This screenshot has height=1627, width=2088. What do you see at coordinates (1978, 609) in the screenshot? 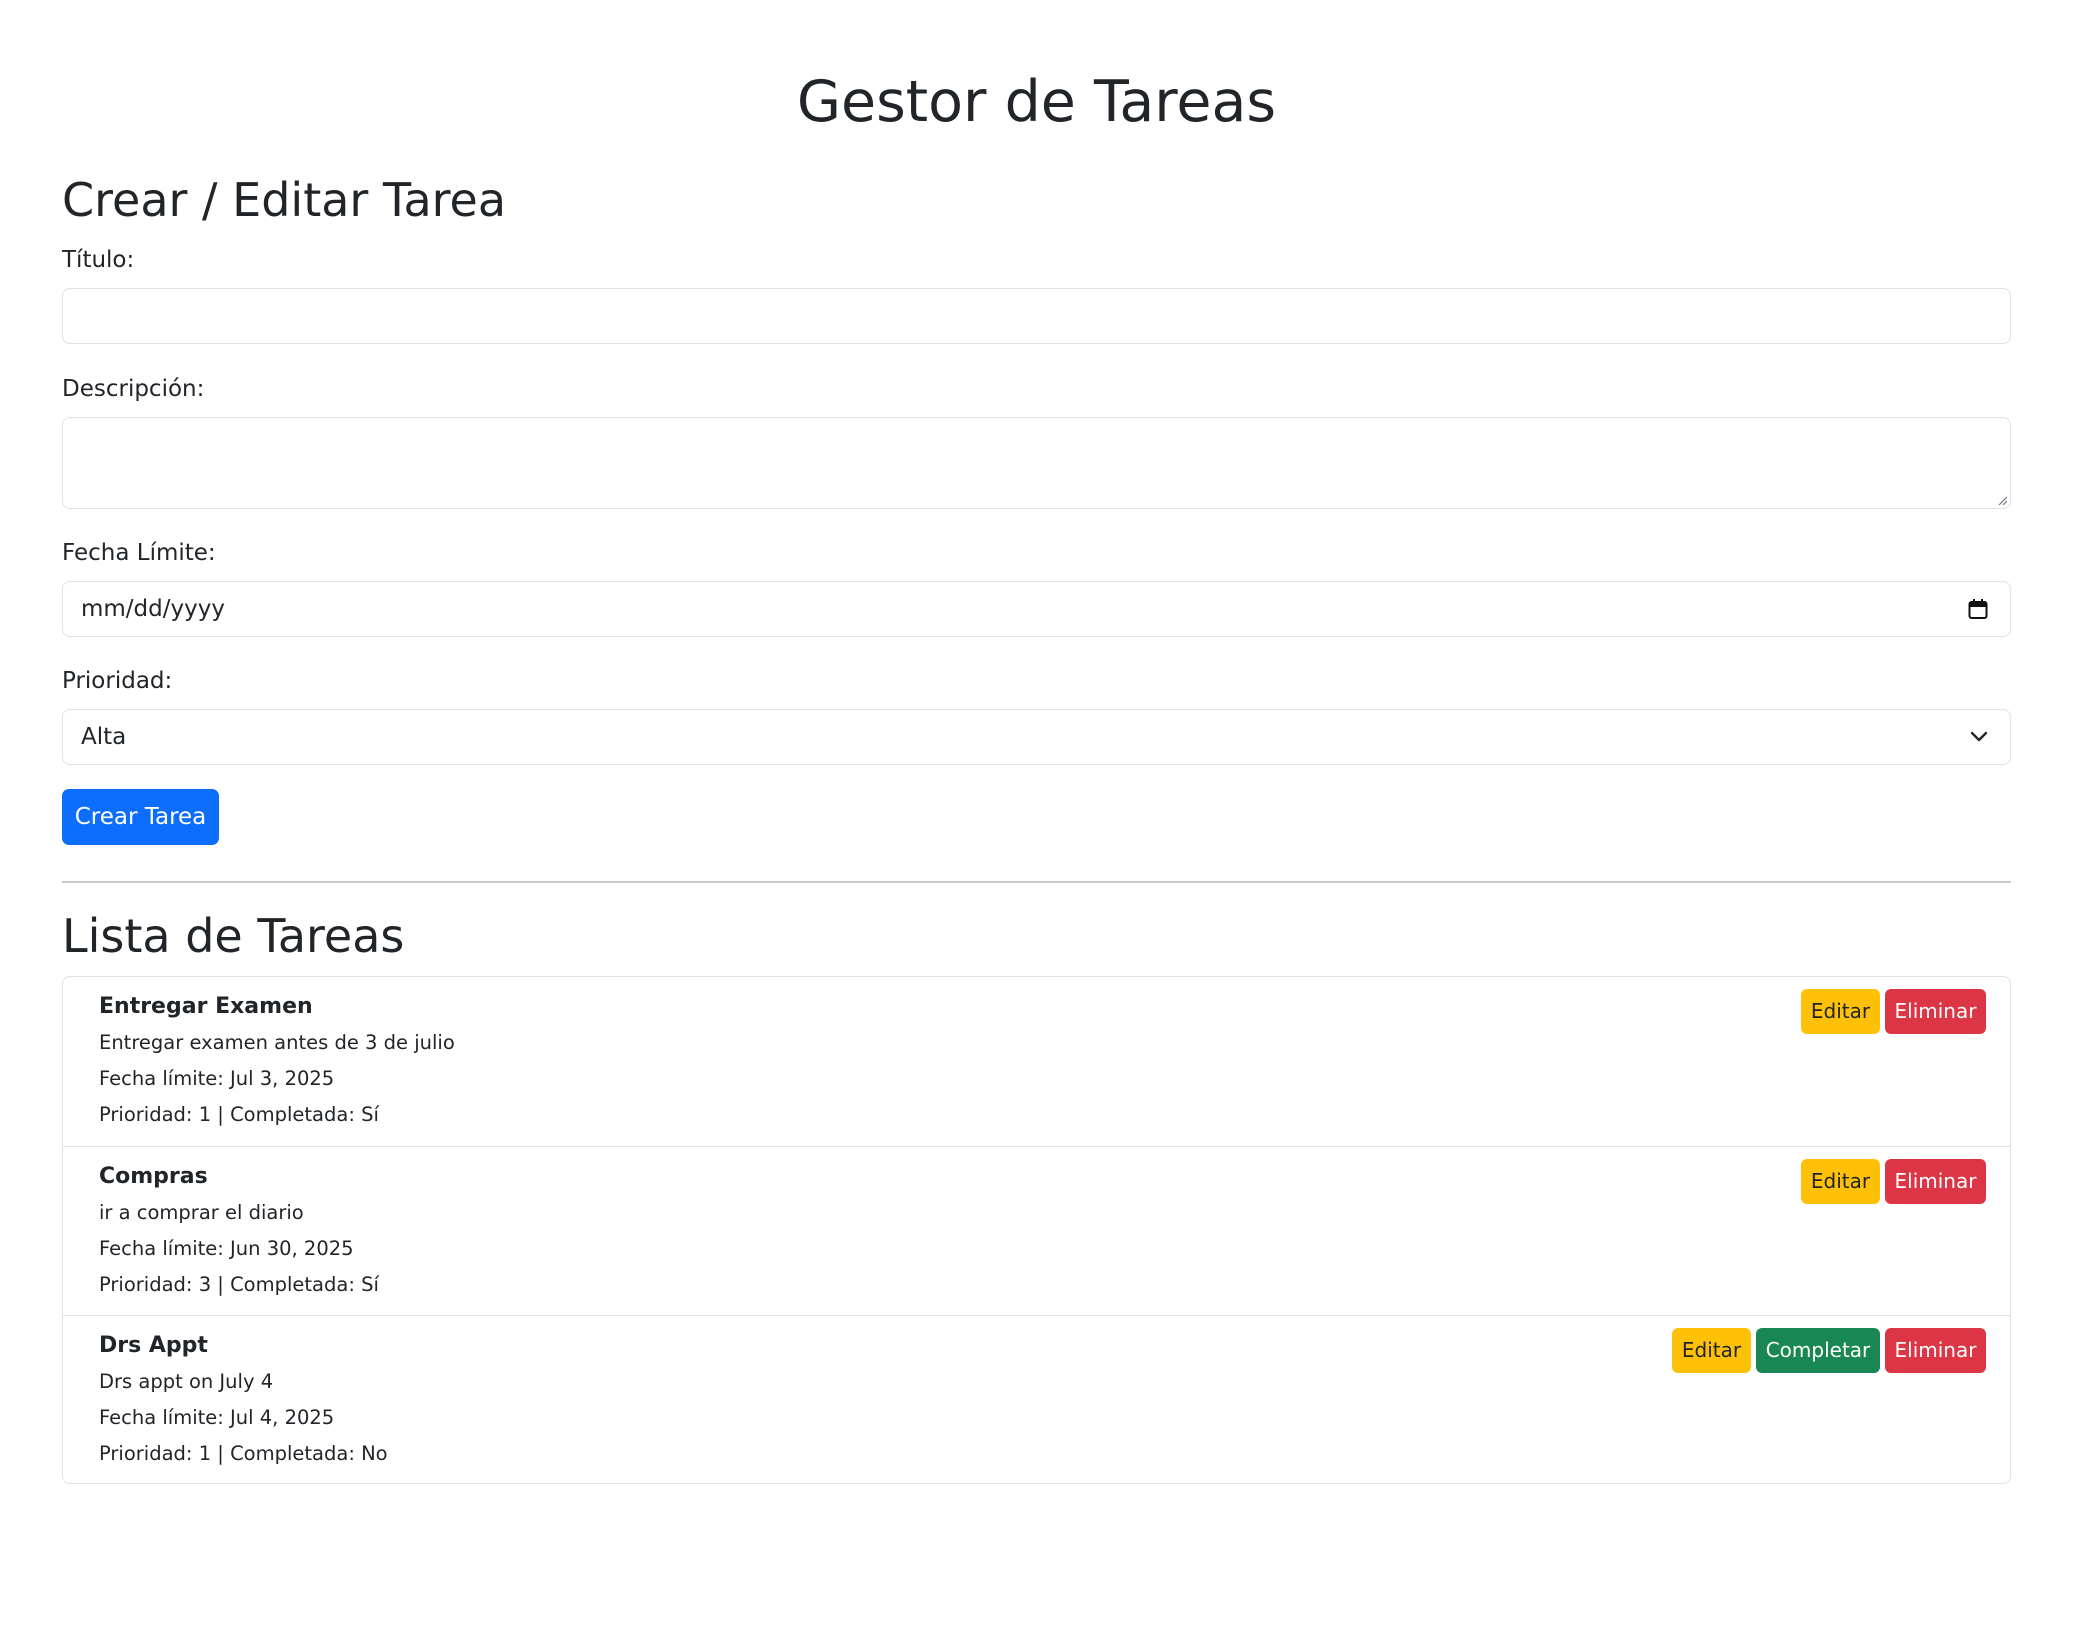
I see `calendar-icon` at bounding box center [1978, 609].